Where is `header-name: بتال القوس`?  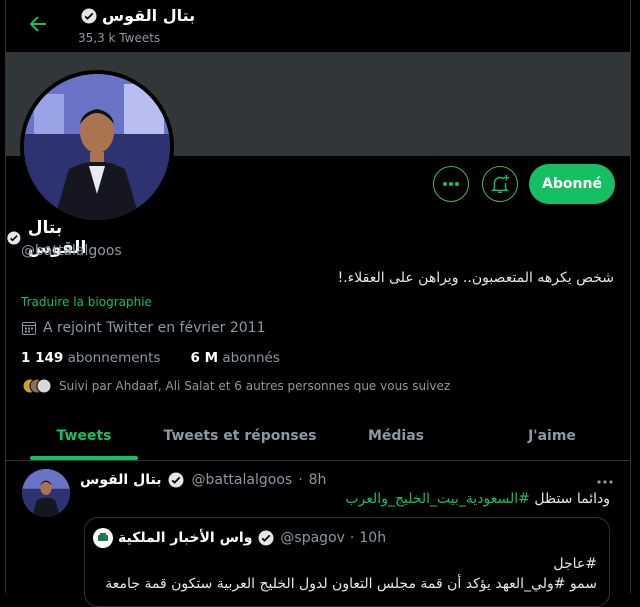
header-name: بتال القوس is located at coordinates (137, 15).